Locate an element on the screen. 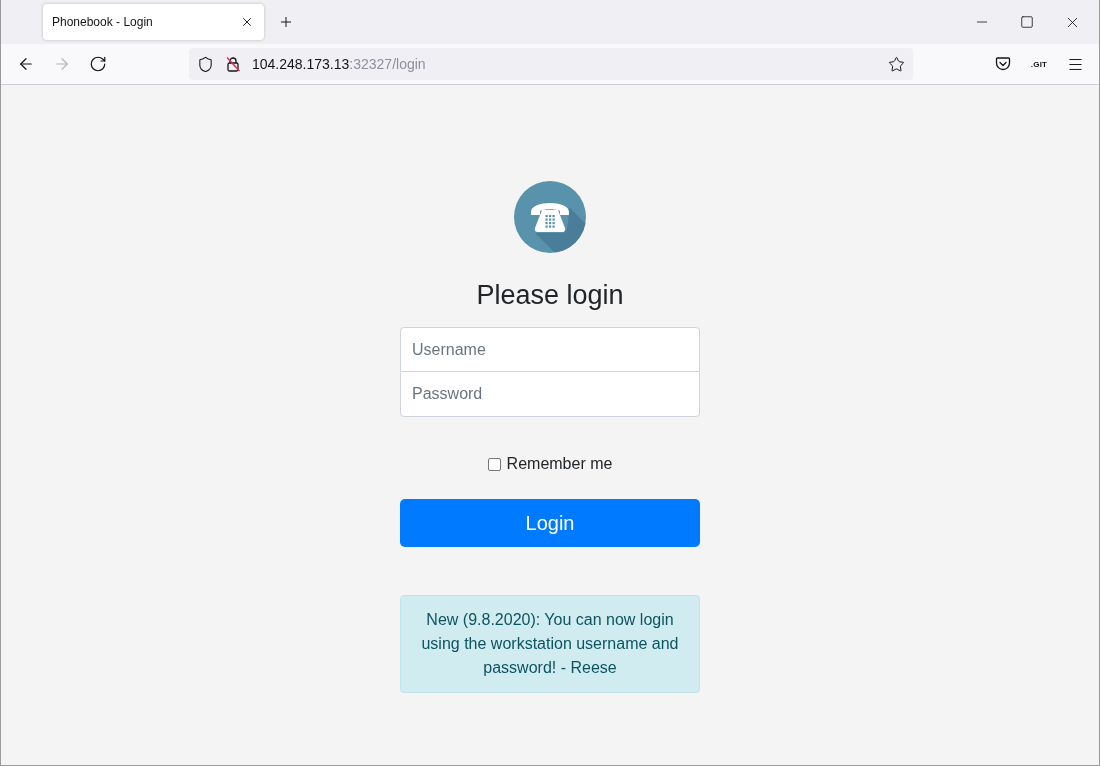 The height and width of the screenshot is (766, 1100). pocket-icon is located at coordinates (1003, 64).